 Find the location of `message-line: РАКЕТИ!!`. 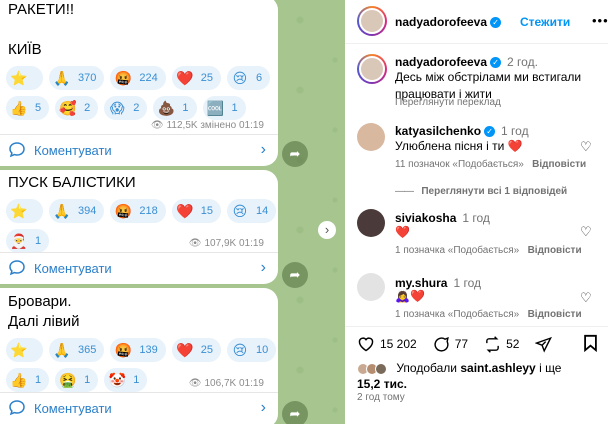

message-line: РАКЕТИ!! is located at coordinates (41, 9).